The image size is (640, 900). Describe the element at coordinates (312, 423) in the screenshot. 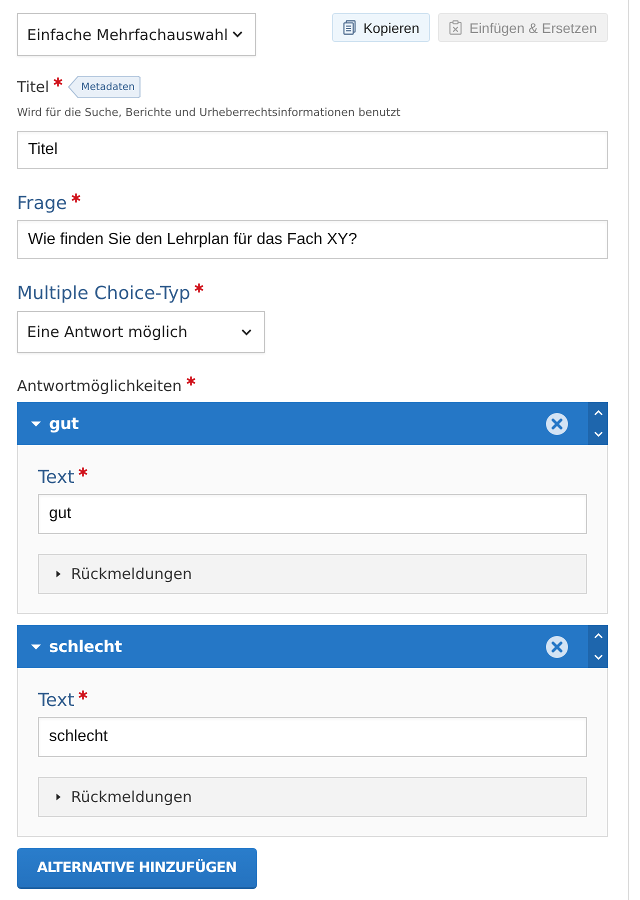

I see `answer-header: gut` at that location.